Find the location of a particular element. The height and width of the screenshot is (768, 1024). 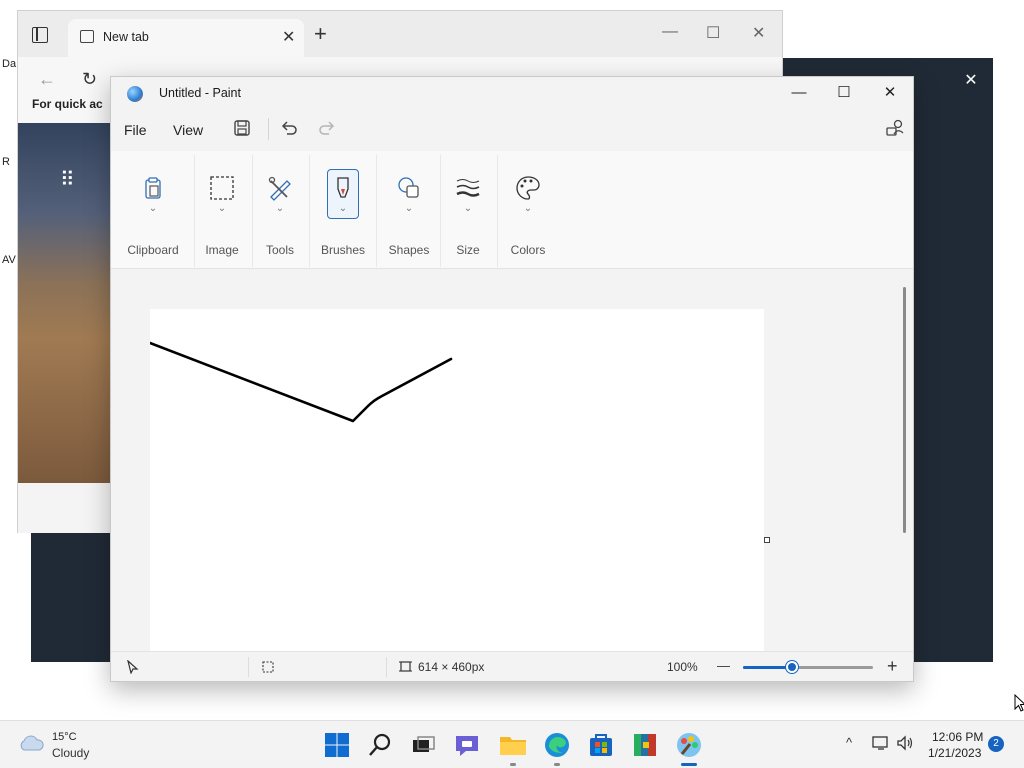

clock-time: 12:06 PM is located at coordinates (957, 737).